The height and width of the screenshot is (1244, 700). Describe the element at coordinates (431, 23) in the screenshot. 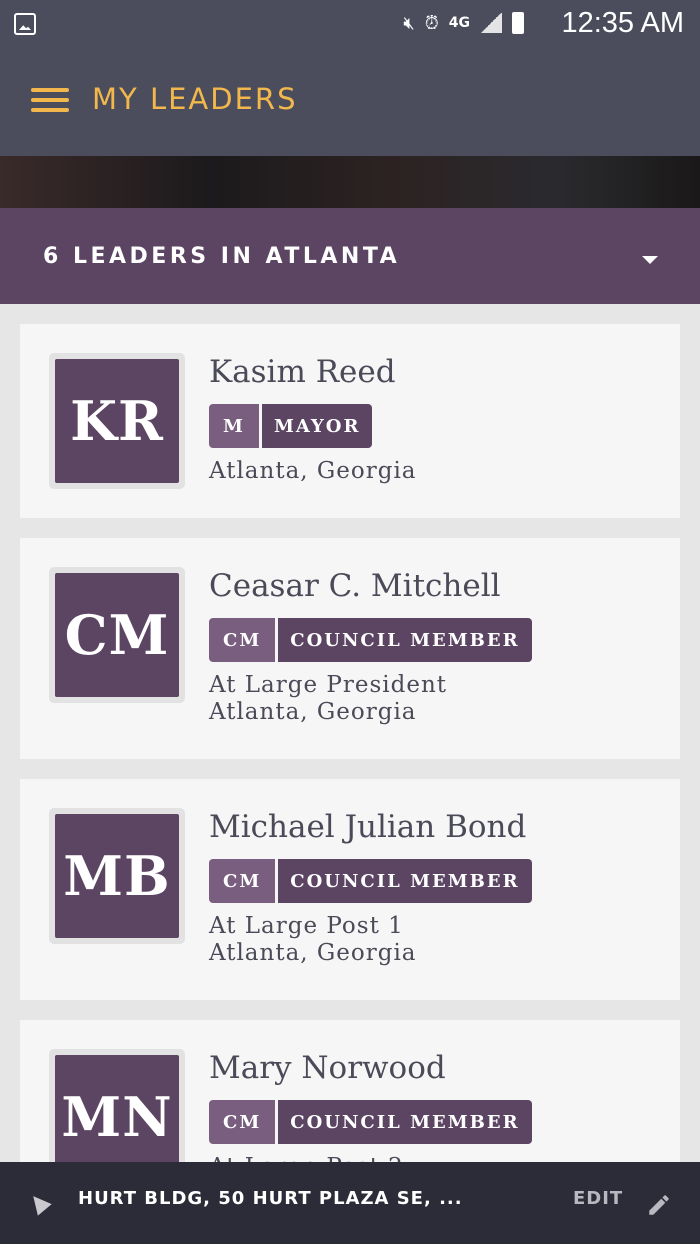

I see `alarm-icon: ⏰︎` at that location.